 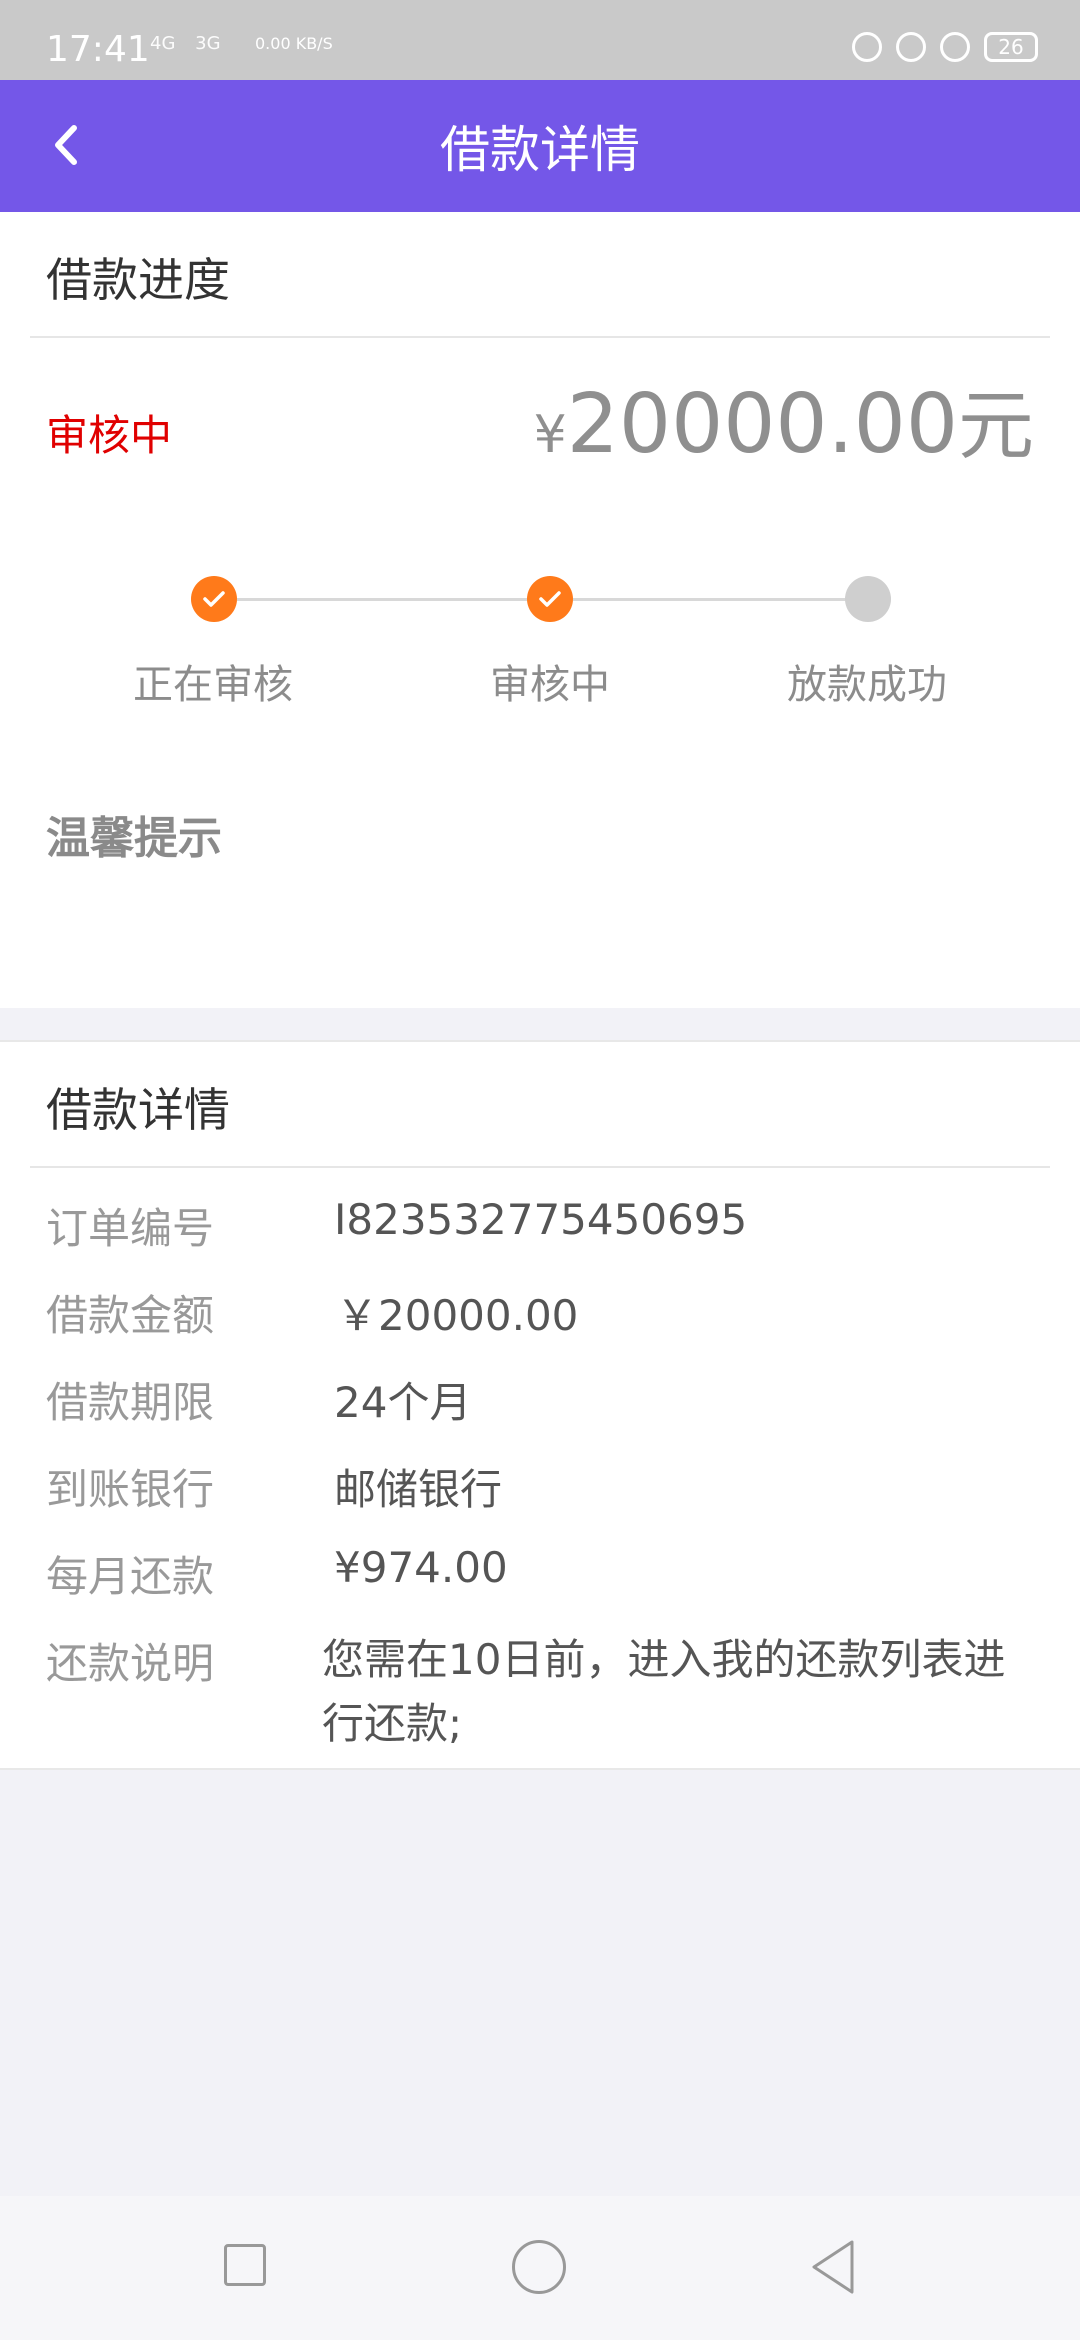 I want to click on step-2-check-icon, so click(x=550, y=599).